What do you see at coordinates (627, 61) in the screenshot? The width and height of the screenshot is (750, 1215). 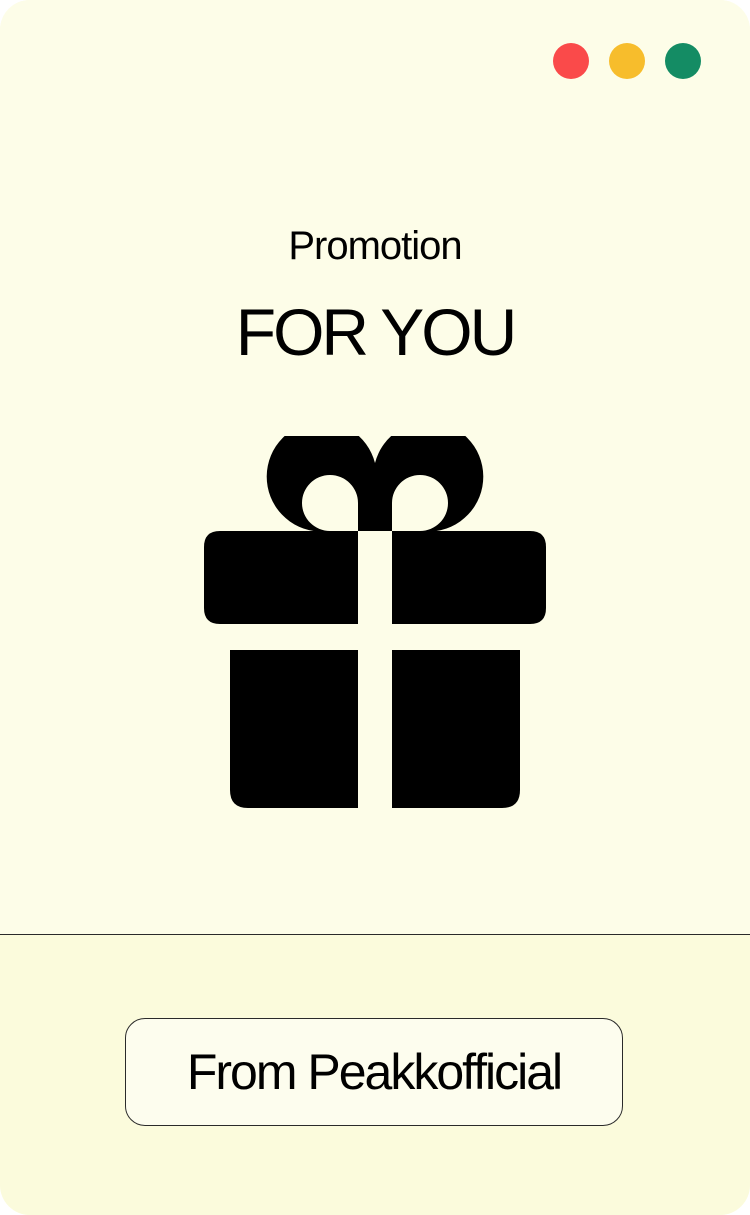 I see `minimize-dot-icon` at bounding box center [627, 61].